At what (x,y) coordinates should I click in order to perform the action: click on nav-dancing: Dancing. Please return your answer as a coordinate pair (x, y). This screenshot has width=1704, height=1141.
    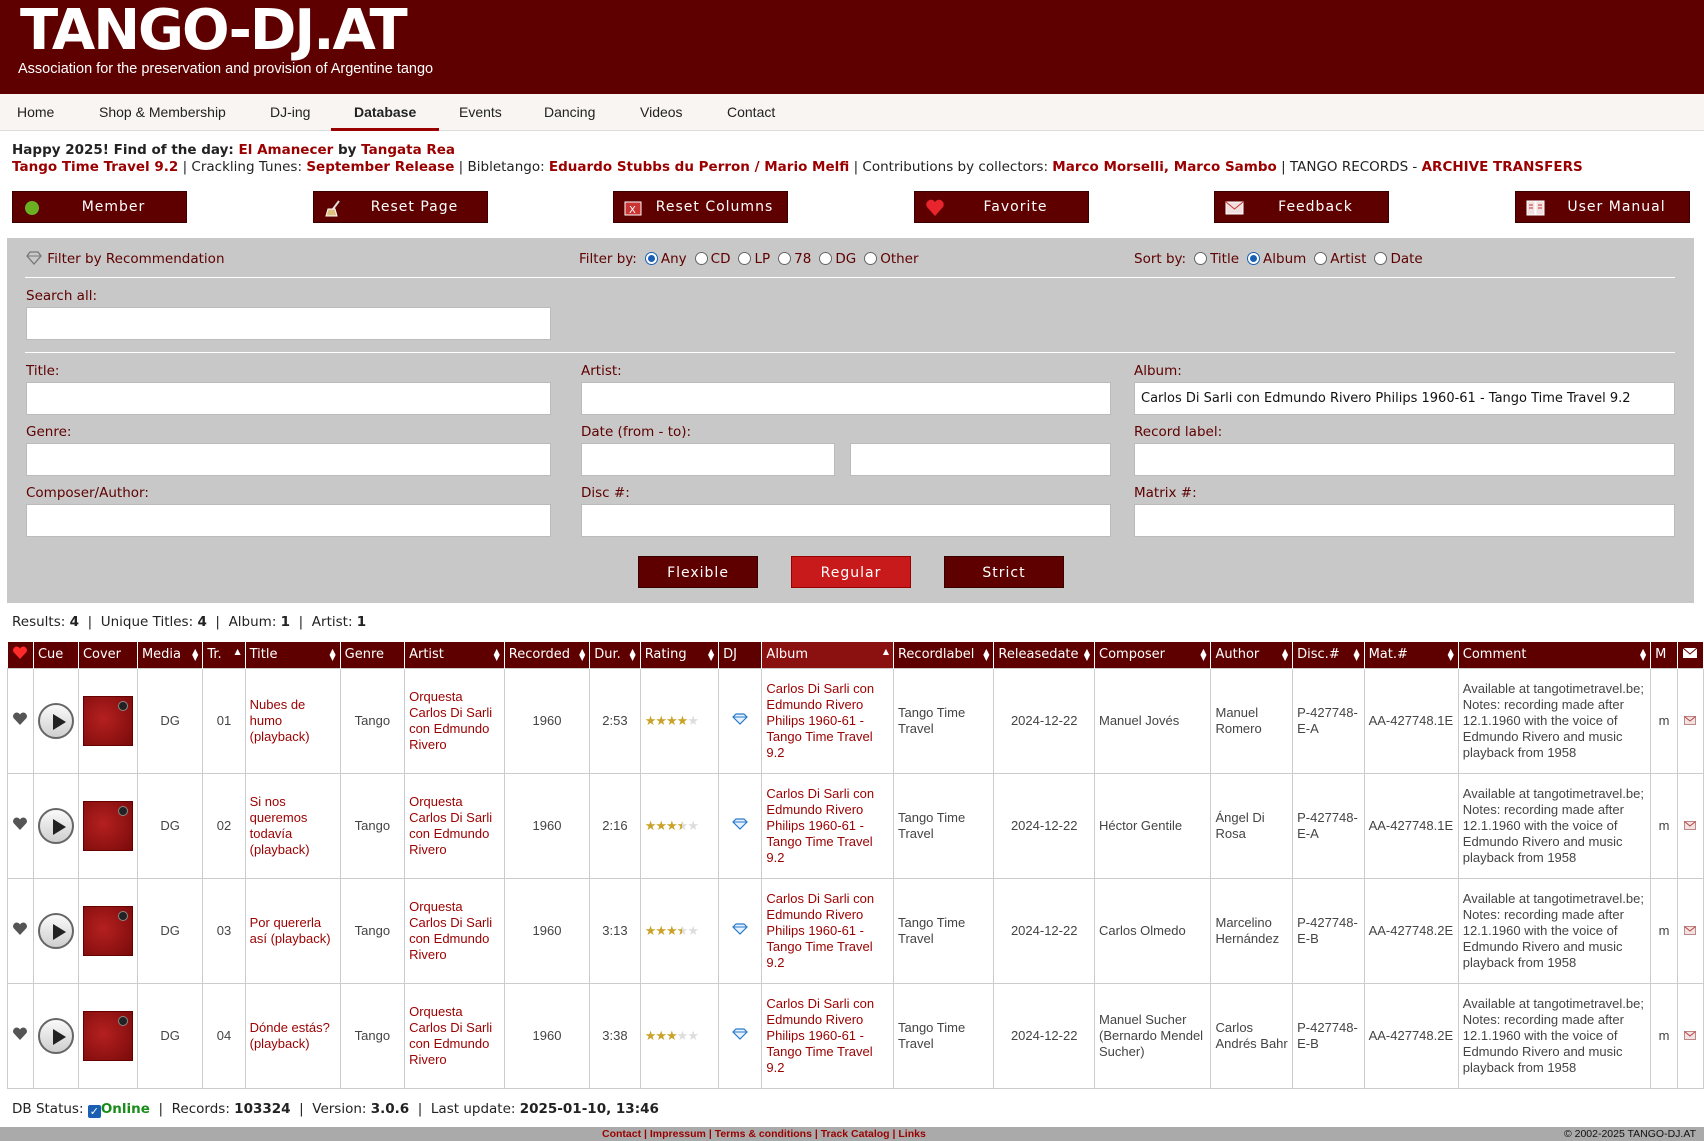
    Looking at the image, I should click on (569, 112).